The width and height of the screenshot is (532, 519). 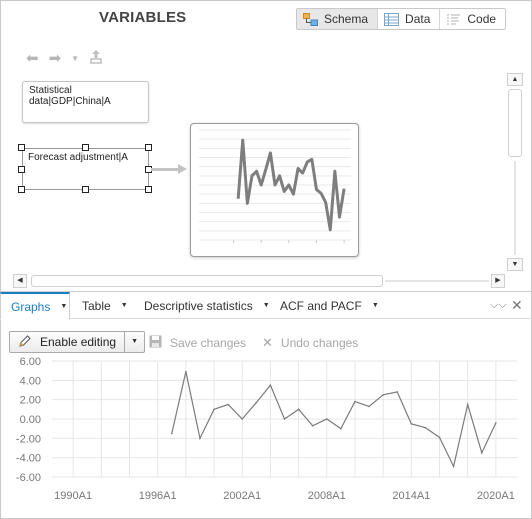 I want to click on pencil-icon, so click(x=25, y=342).